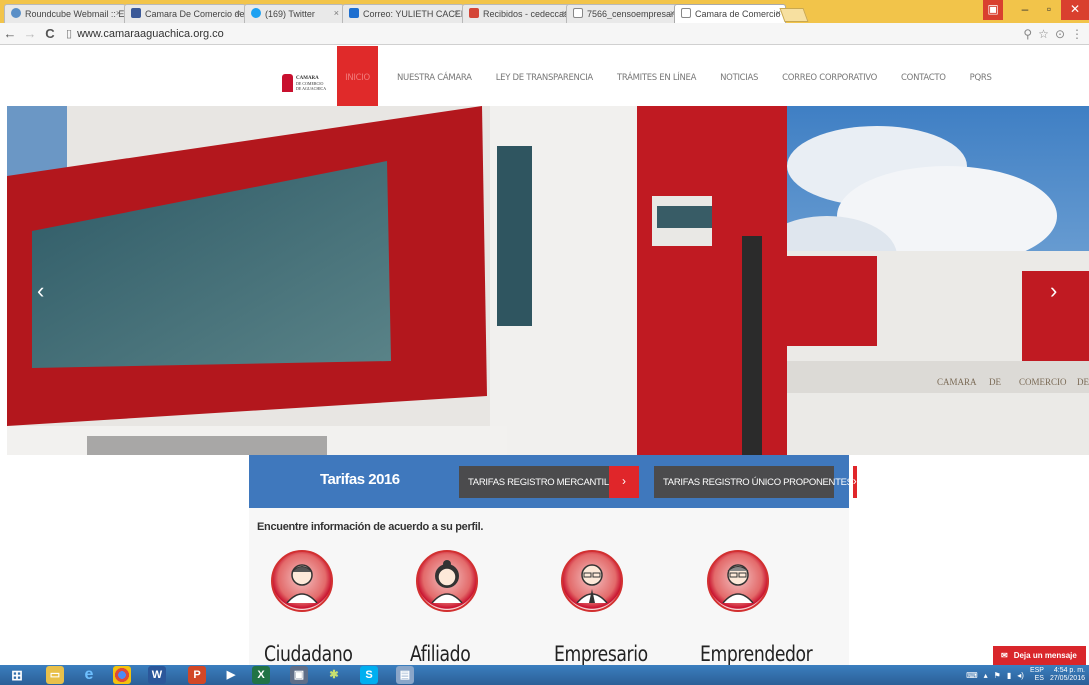 The image size is (1089, 685). Describe the element at coordinates (337, 608) in the screenshot. I see `profile-ciudadano: Ciudadano` at that location.